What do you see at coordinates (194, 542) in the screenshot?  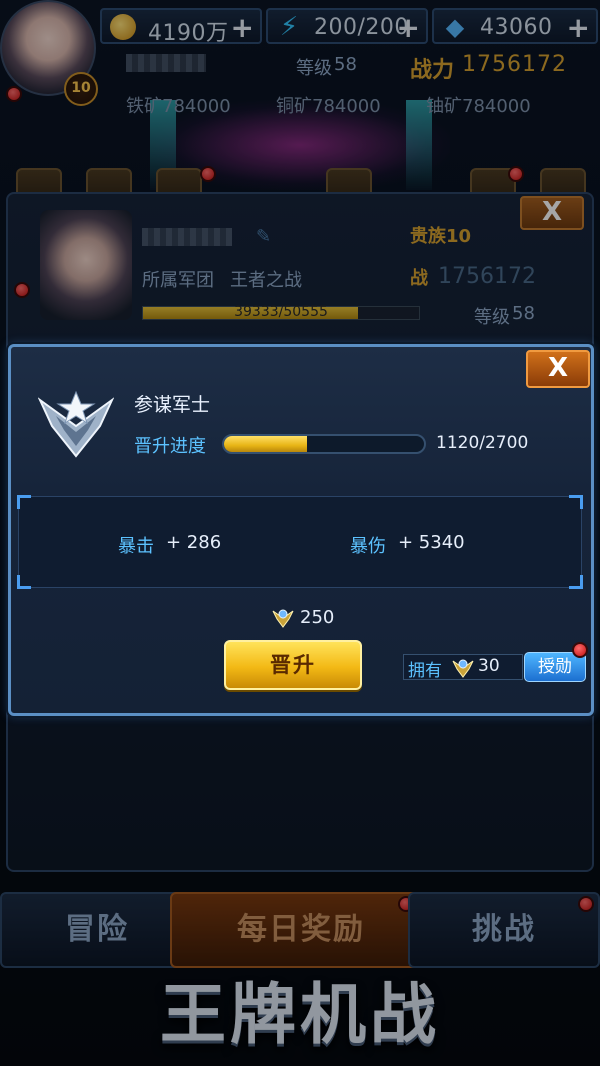 I see `crit-value: + 286` at bounding box center [194, 542].